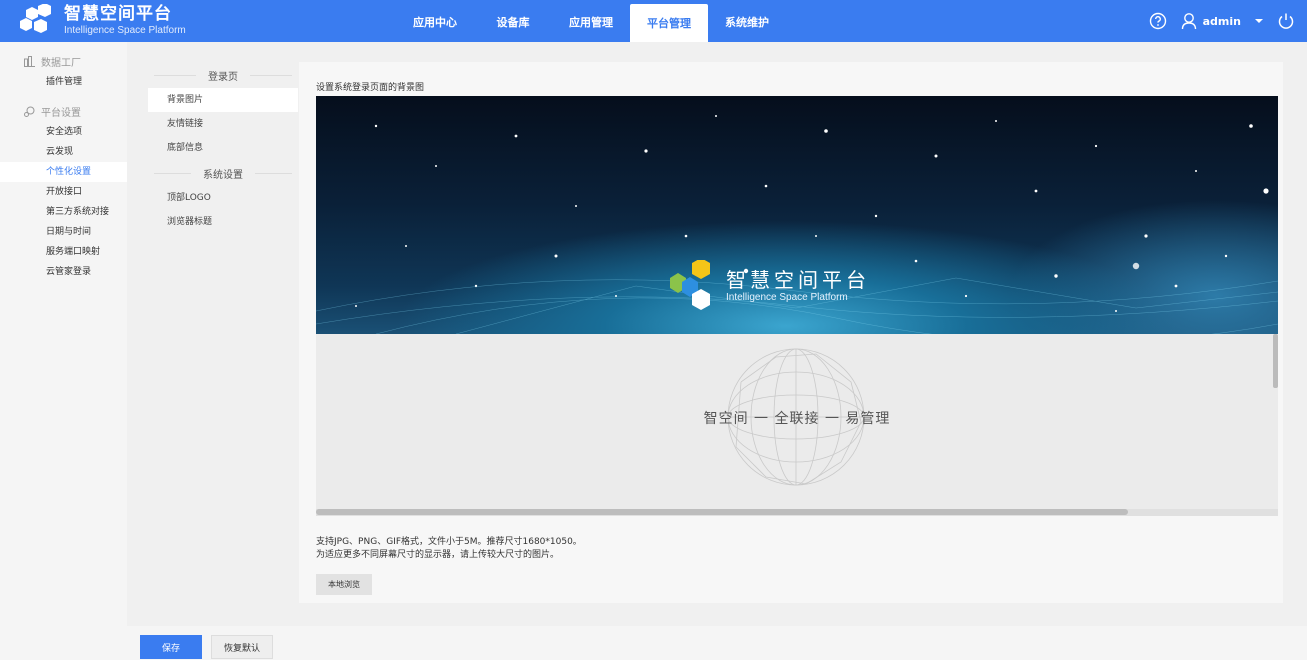 This screenshot has width=1307, height=660. What do you see at coordinates (35, 18) in the screenshot?
I see `logo-icon` at bounding box center [35, 18].